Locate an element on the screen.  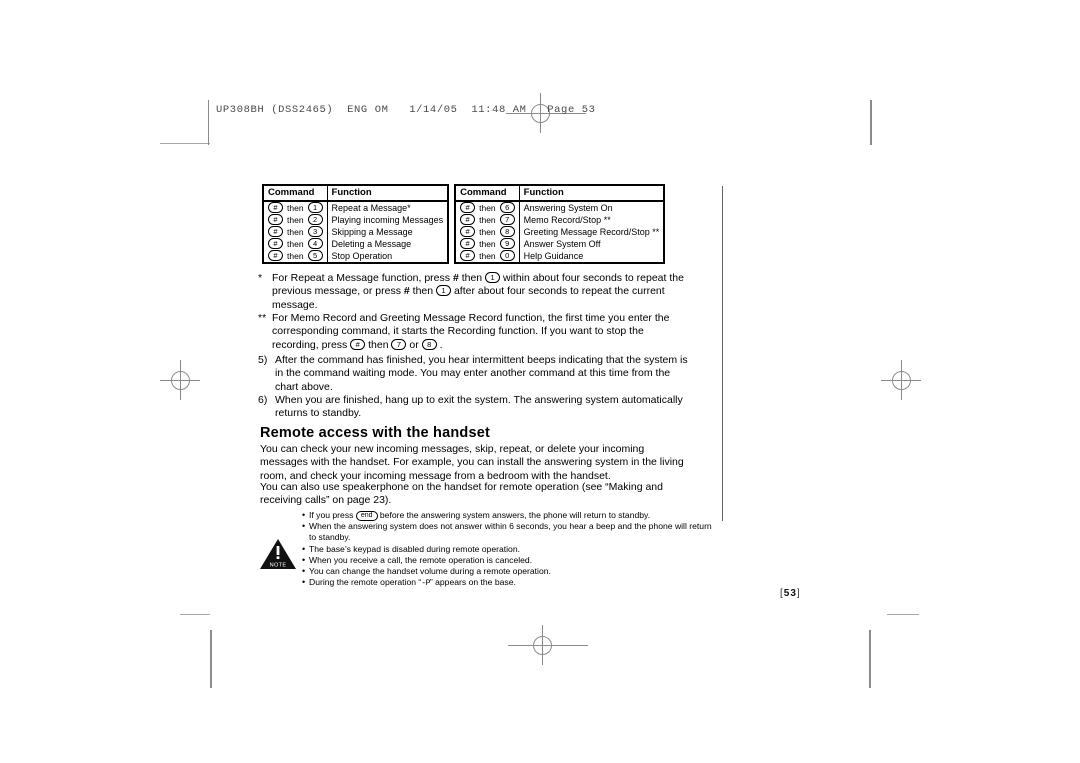
registration-mark-middle-left is located at coordinates (180, 380).